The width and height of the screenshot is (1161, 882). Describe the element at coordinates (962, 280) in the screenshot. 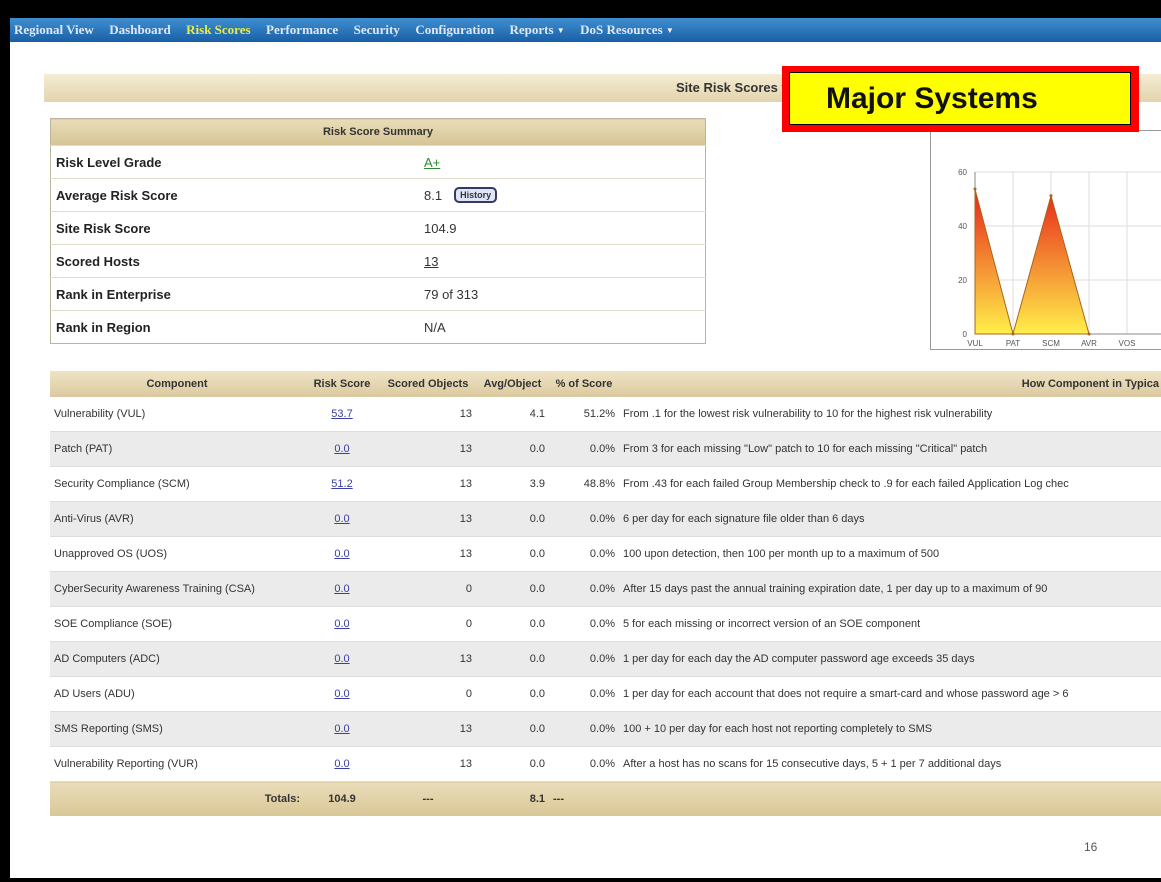

I see `y-tick-label: 20` at that location.